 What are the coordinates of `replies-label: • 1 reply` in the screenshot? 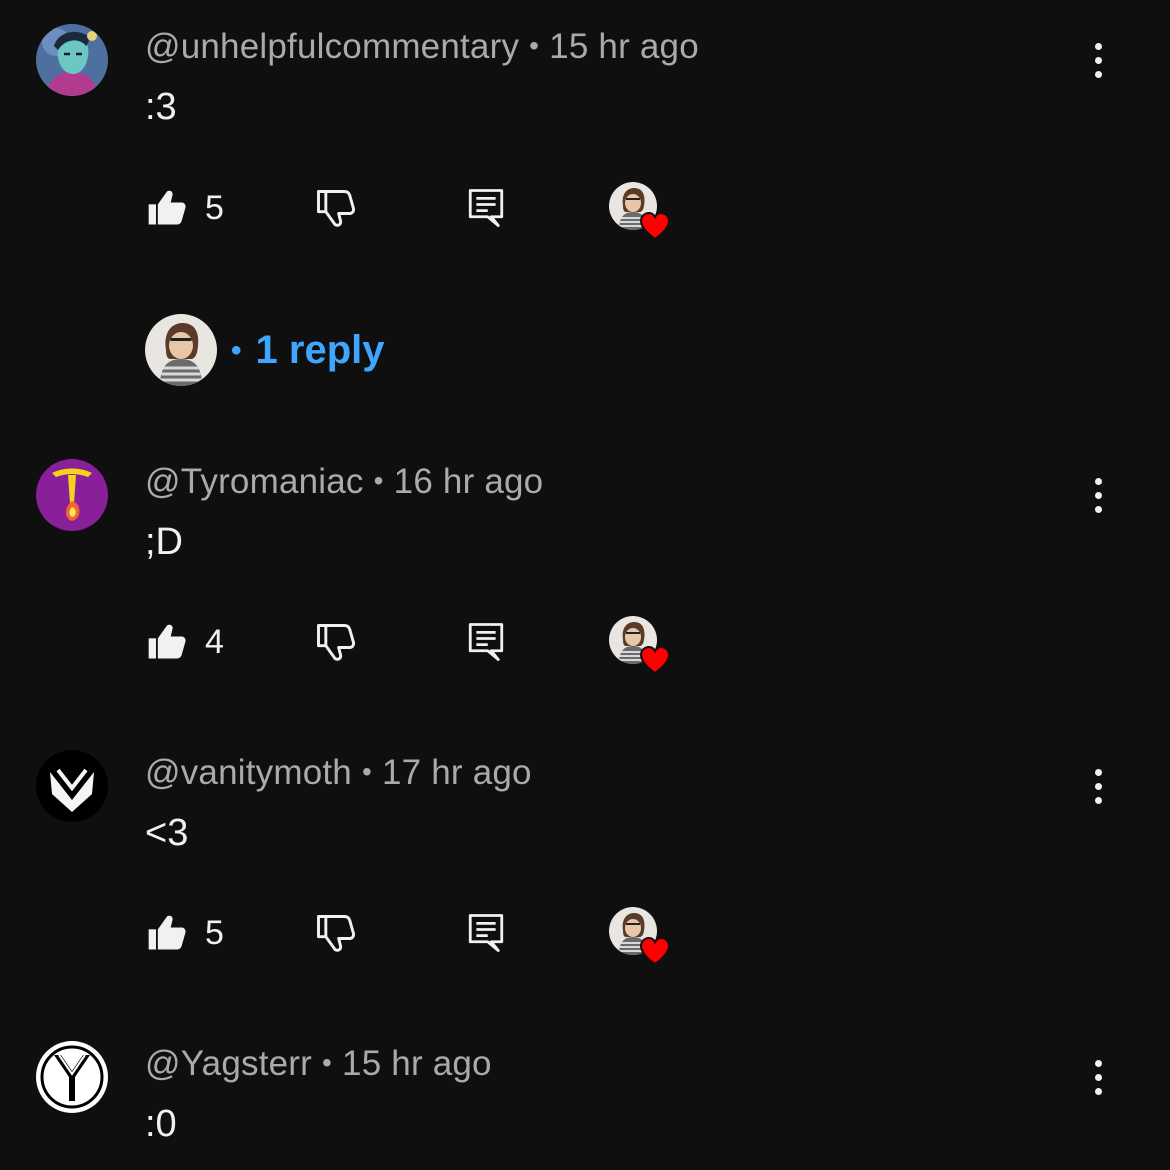 It's located at (307, 350).